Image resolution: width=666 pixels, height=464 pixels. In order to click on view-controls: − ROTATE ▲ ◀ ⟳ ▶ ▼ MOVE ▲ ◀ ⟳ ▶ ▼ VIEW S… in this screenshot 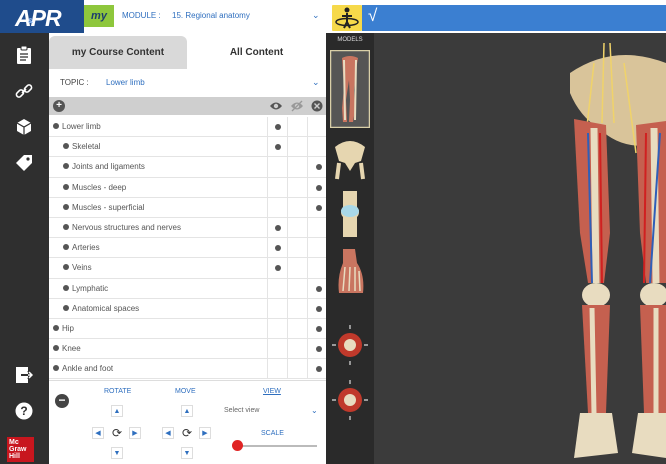, I will do `click(187, 422)`.